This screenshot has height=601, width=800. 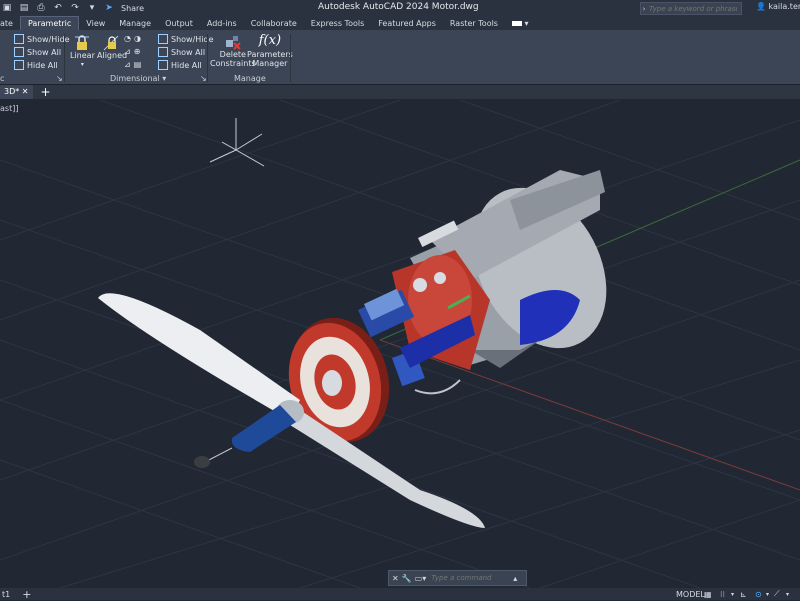 I want to click on aligned-dimension-icon, so click(x=111, y=43).